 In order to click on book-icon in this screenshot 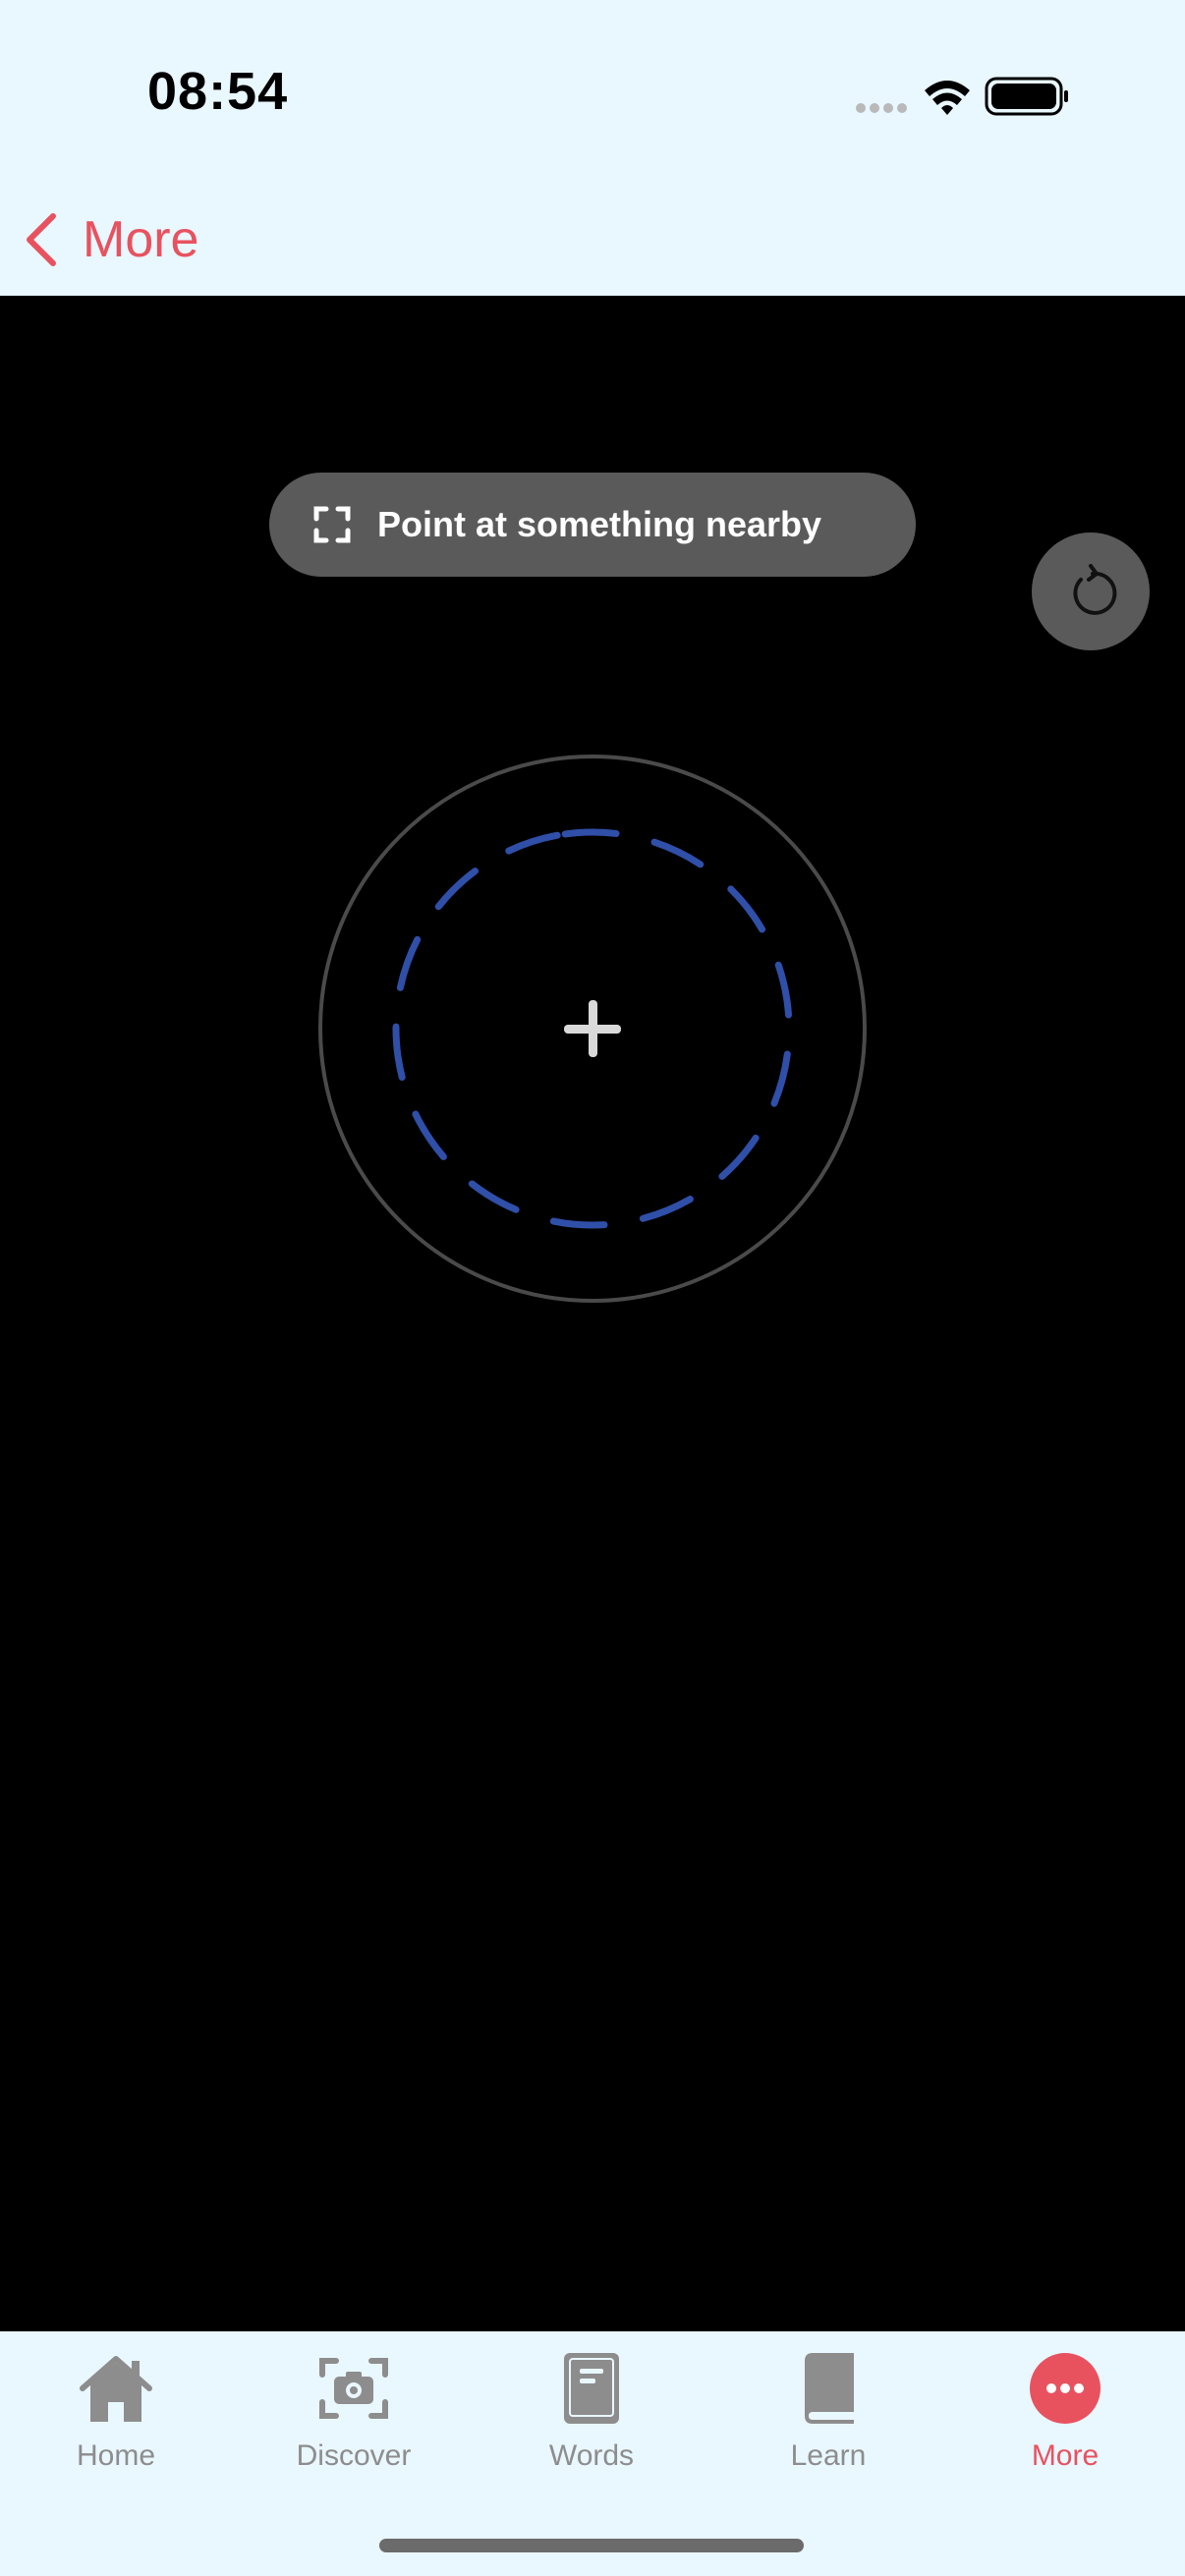, I will do `click(829, 2388)`.